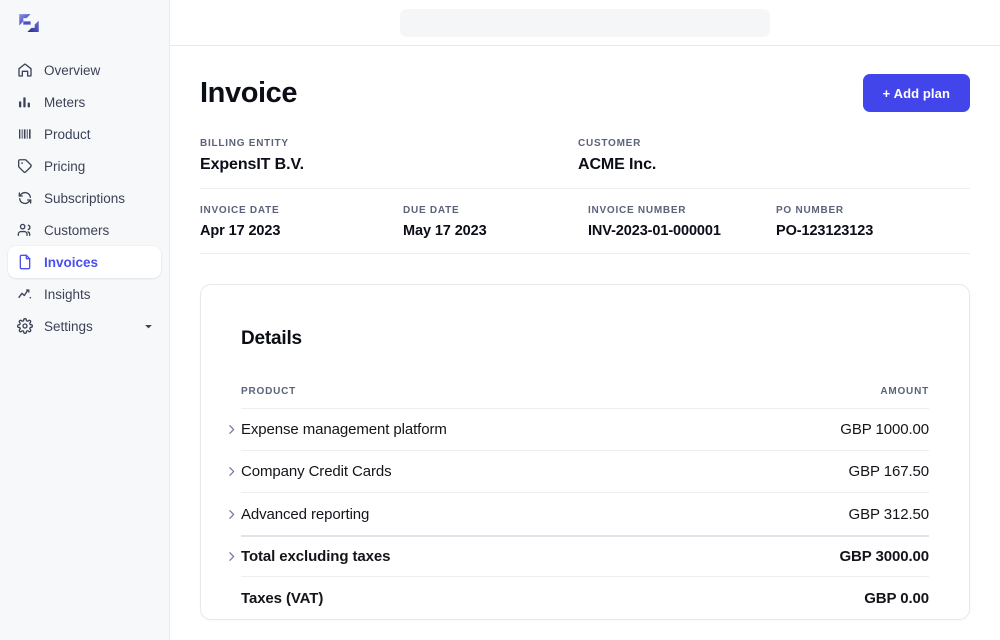  Describe the element at coordinates (889, 514) in the screenshot. I see `row-amount: GBP 312.50` at that location.